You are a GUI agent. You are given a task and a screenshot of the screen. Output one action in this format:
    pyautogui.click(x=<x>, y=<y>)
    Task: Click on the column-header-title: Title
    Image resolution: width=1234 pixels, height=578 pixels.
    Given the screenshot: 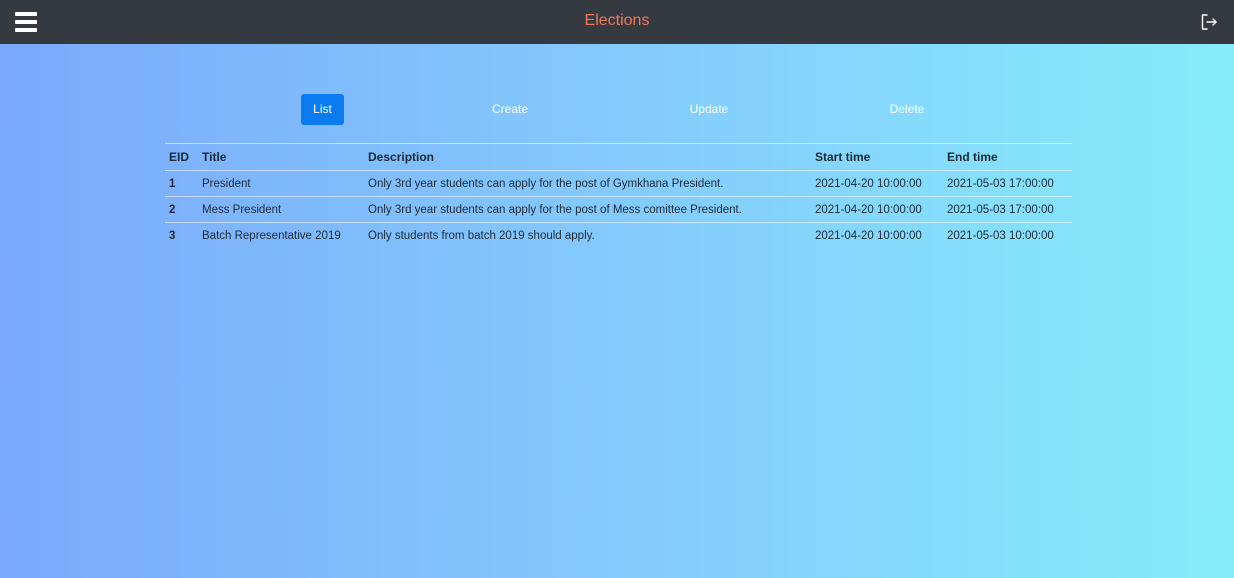 What is the action you would take?
    pyautogui.click(x=281, y=157)
    